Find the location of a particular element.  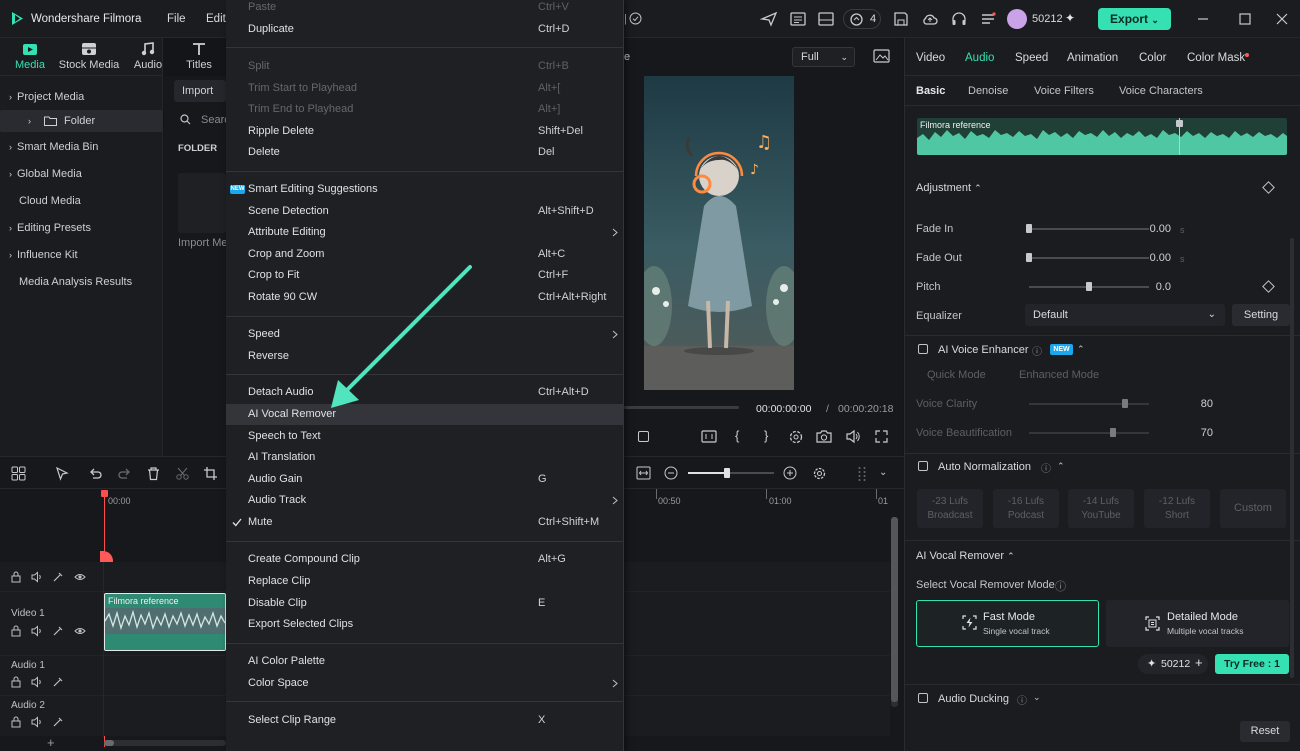

check-circle-icon is located at coordinates (635, 18).